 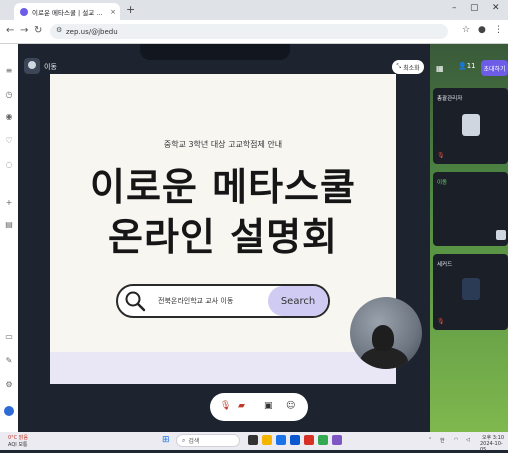 I want to click on pixel-avatar-3-icon, so click(x=471, y=289).